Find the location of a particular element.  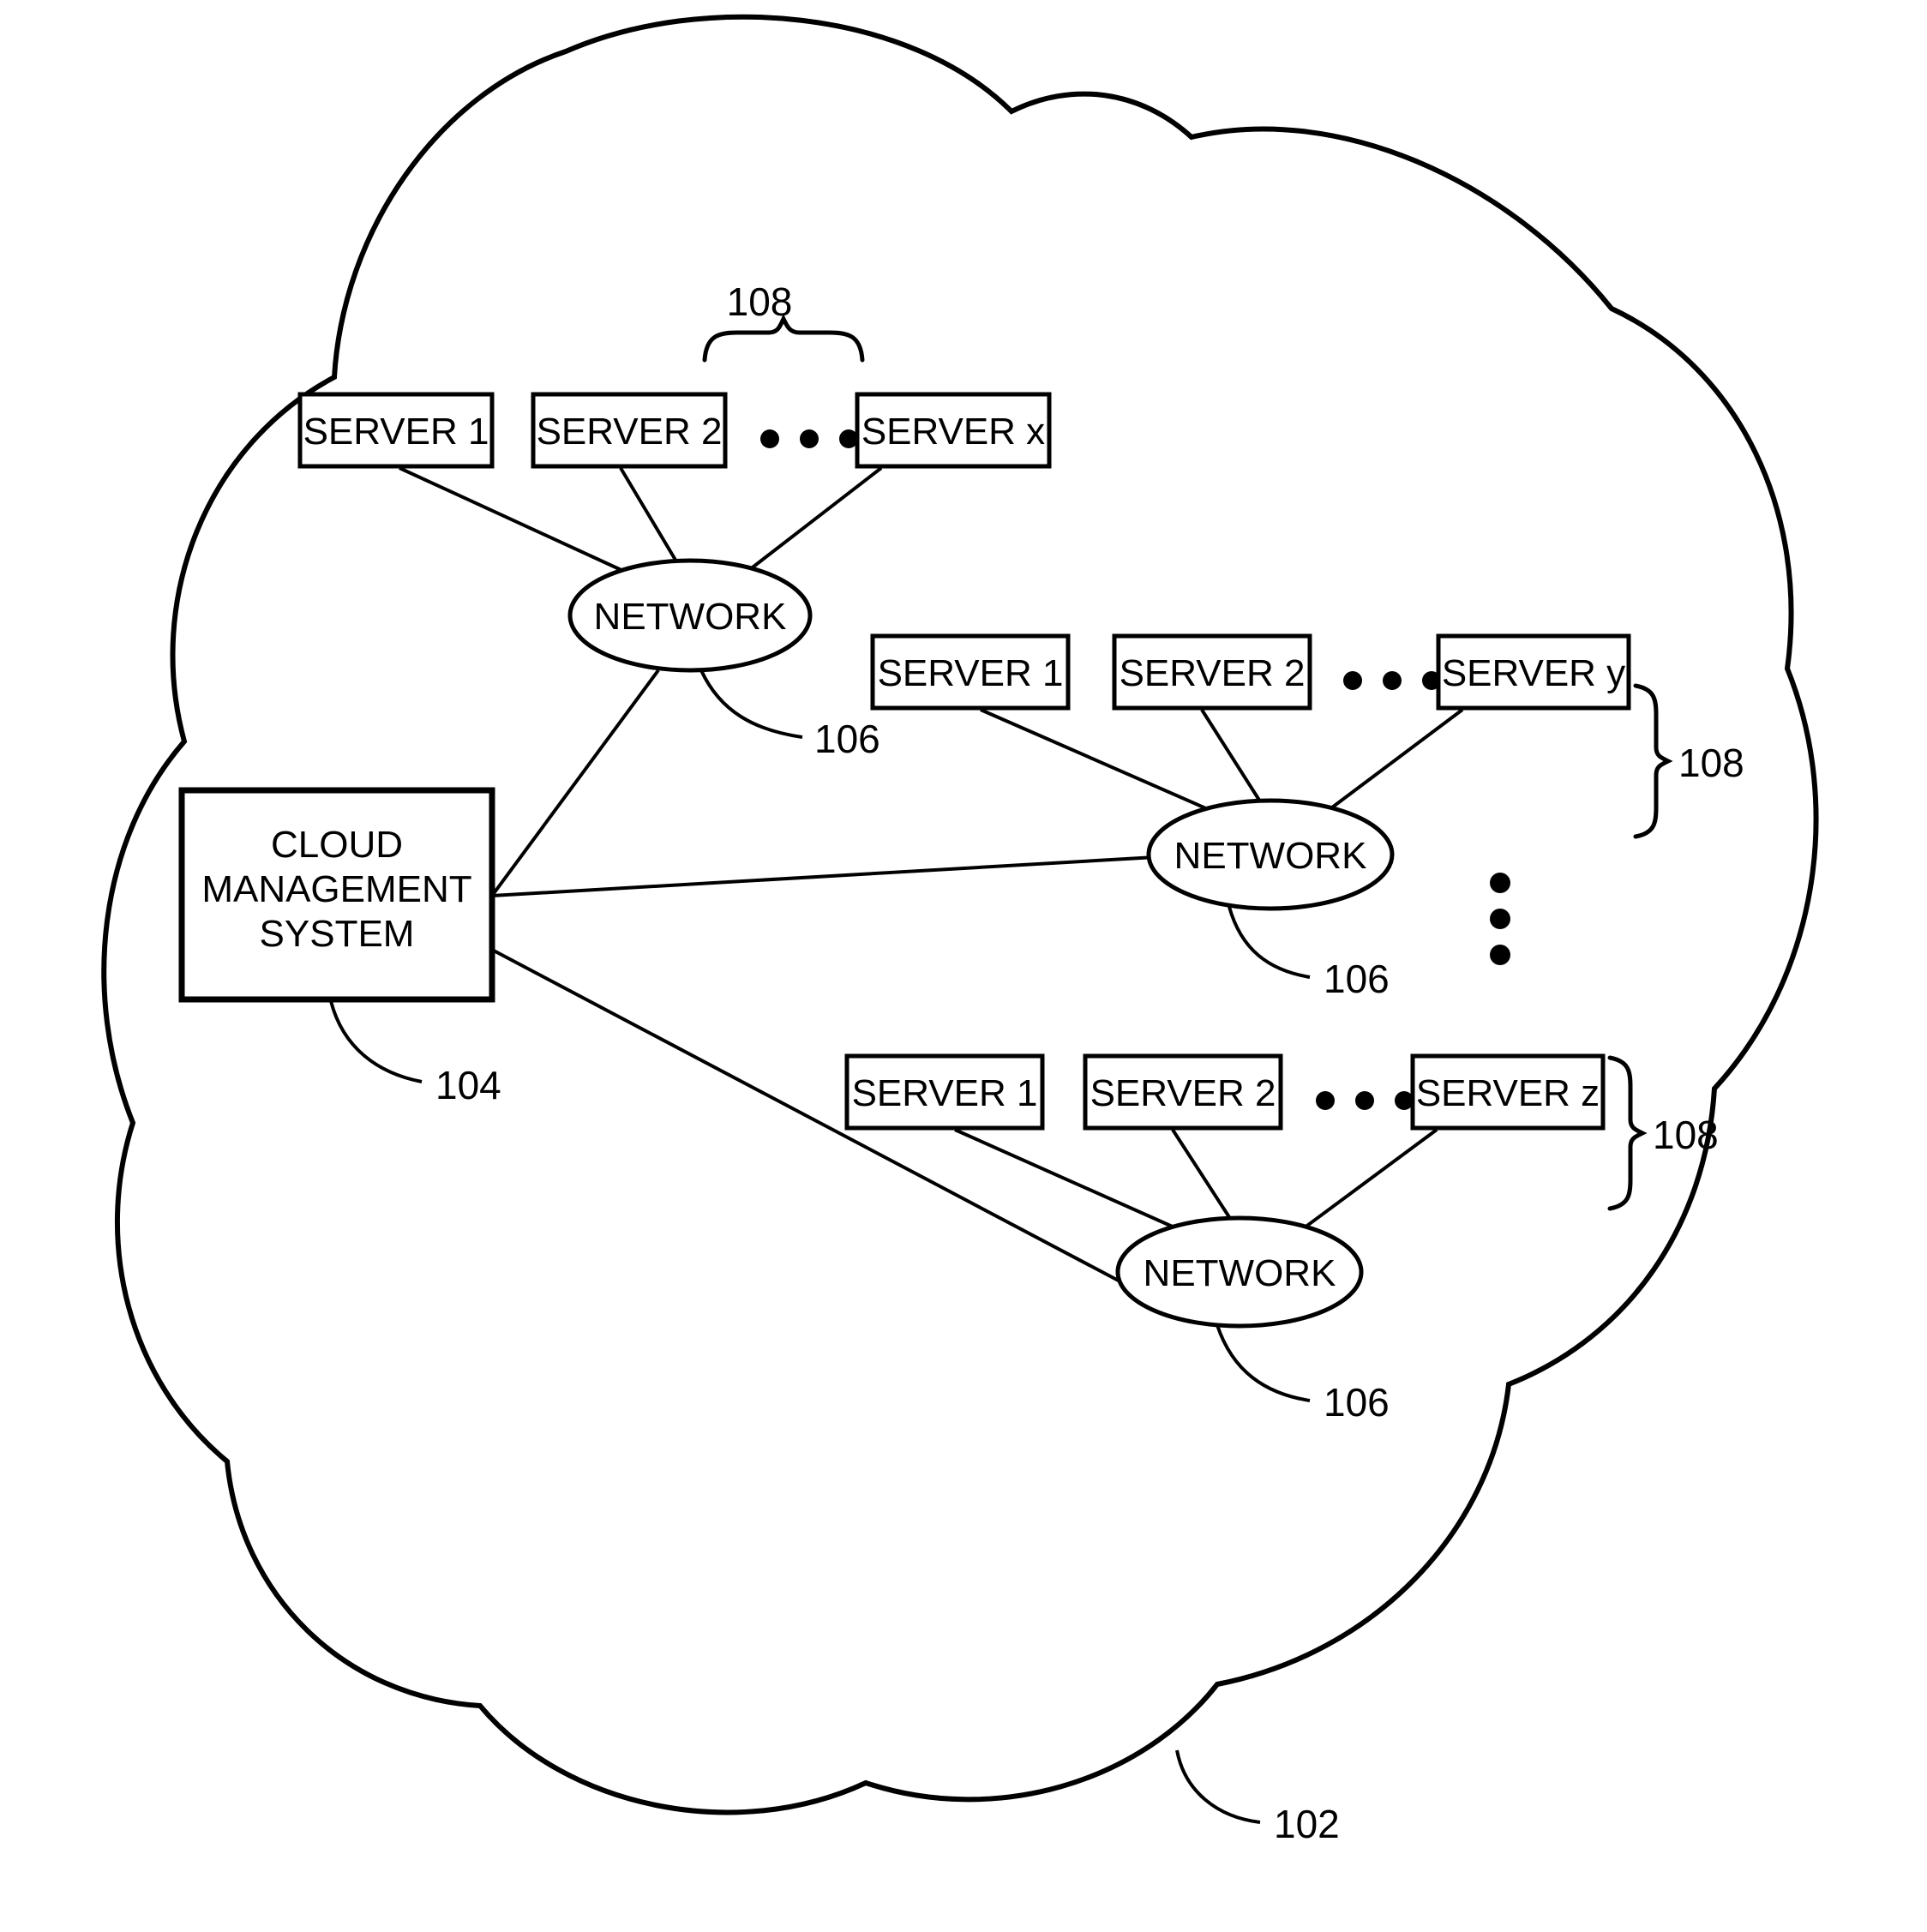

network-2-reference-numeral: 106 is located at coordinates (1357, 979).